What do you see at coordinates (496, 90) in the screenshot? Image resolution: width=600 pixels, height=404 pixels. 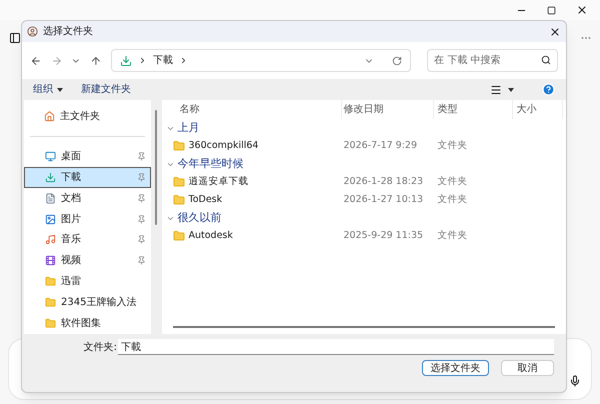 I see `view-options-icon` at bounding box center [496, 90].